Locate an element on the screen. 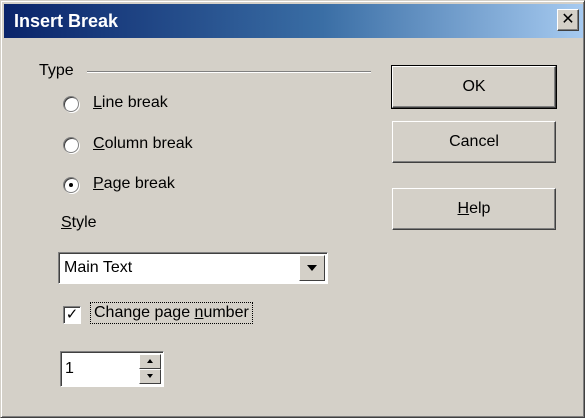 The image size is (585, 418). style-label: Style is located at coordinates (79, 222).